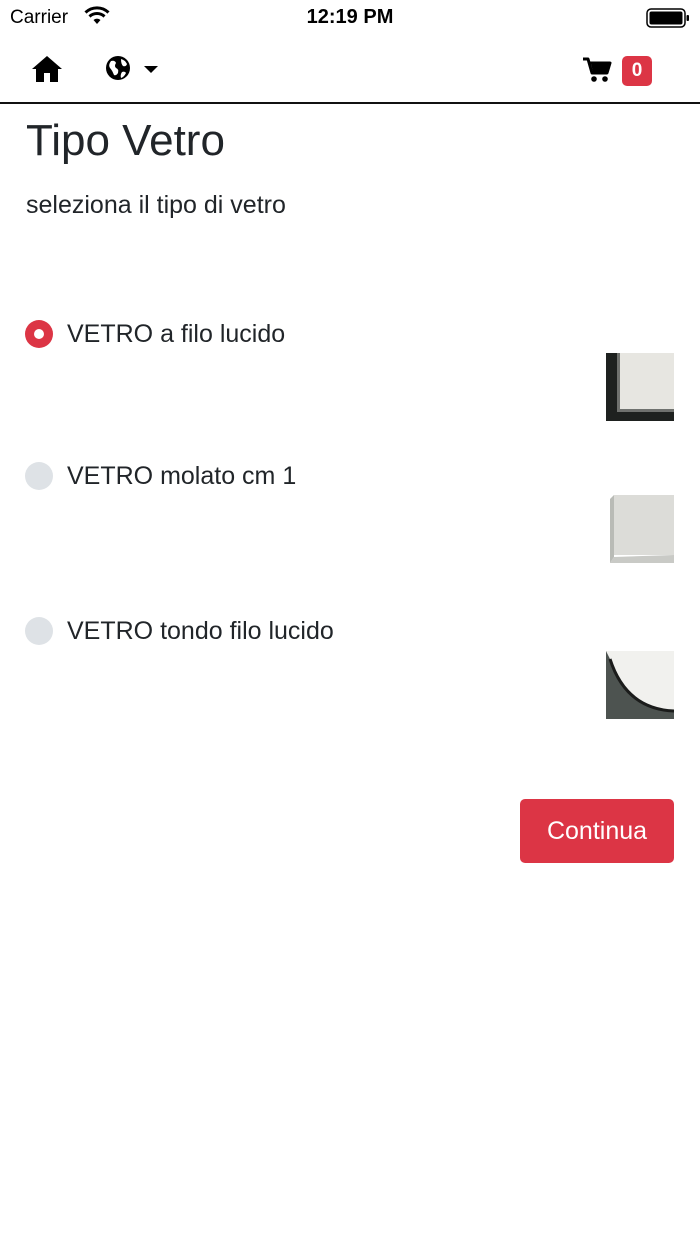 This screenshot has height=1244, width=700. Describe the element at coordinates (151, 69) in the screenshot. I see `caret-down-icon` at that location.